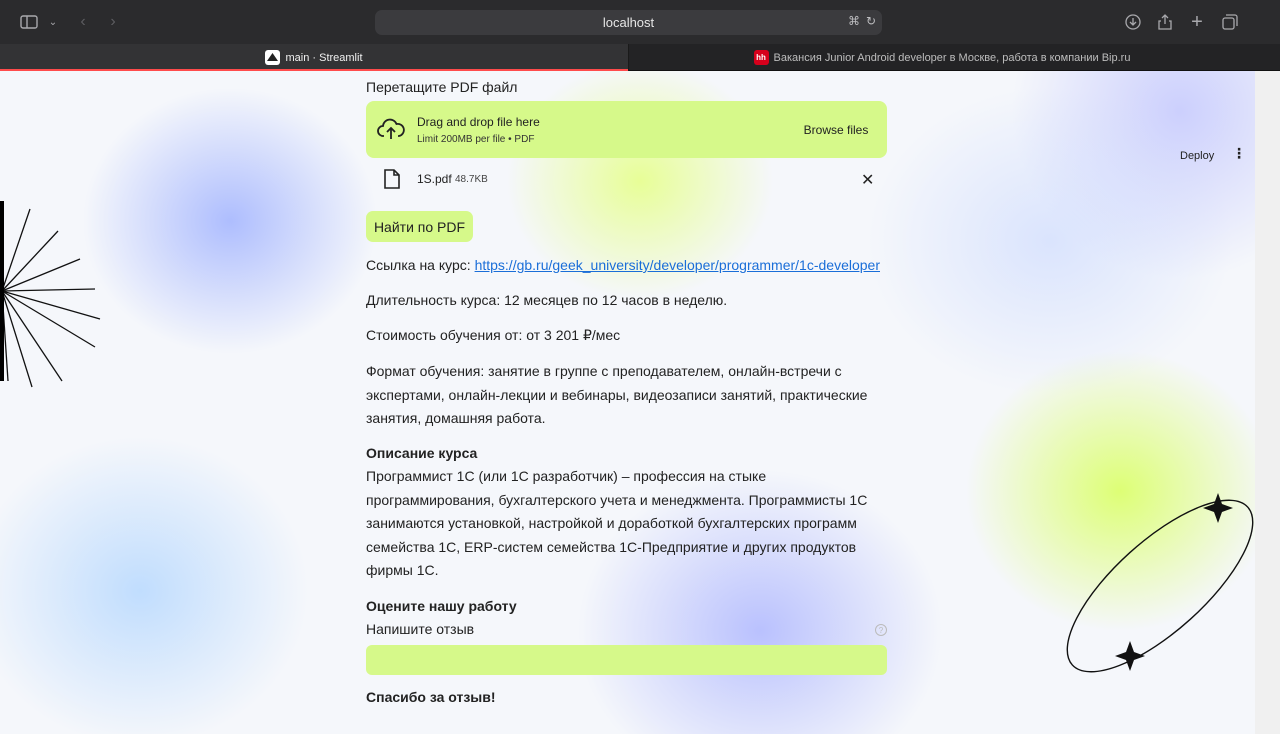  What do you see at coordinates (29, 22) in the screenshot?
I see `sidebar-toggle-icon` at bounding box center [29, 22].